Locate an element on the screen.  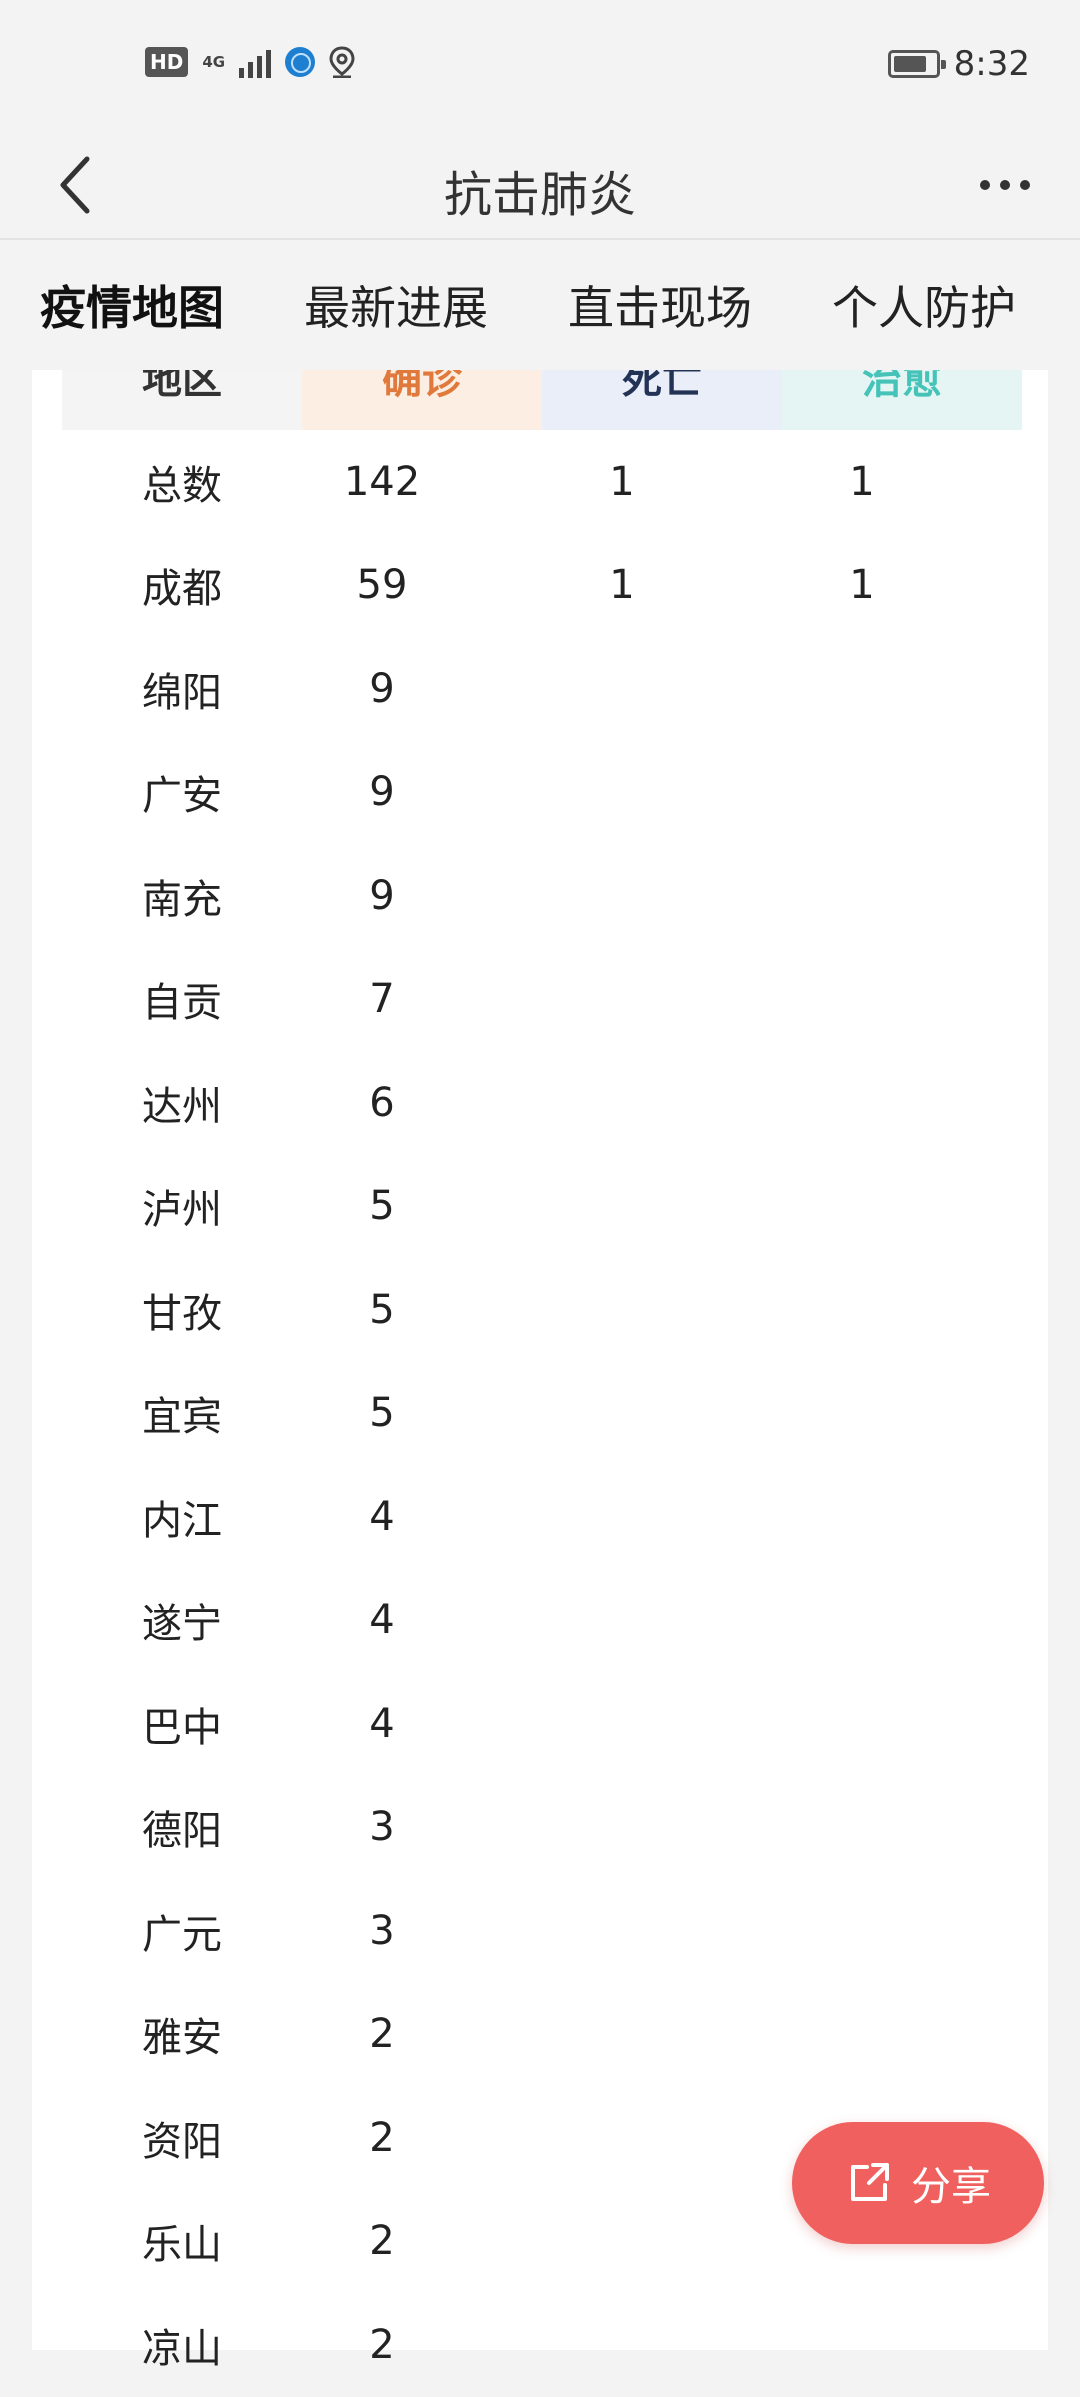
tab-personal-protection: 个人防护 is located at coordinates (924, 305).